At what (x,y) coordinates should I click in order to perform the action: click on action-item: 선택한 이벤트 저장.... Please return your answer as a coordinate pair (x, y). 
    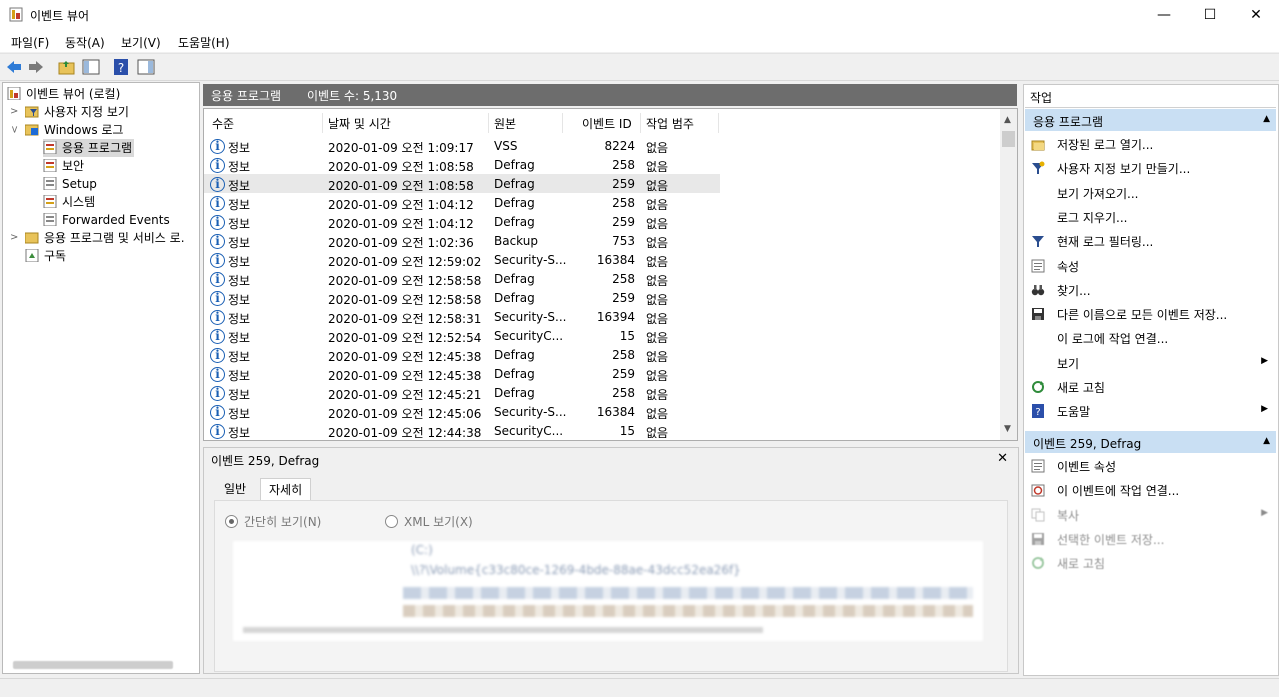
    Looking at the image, I should click on (1149, 539).